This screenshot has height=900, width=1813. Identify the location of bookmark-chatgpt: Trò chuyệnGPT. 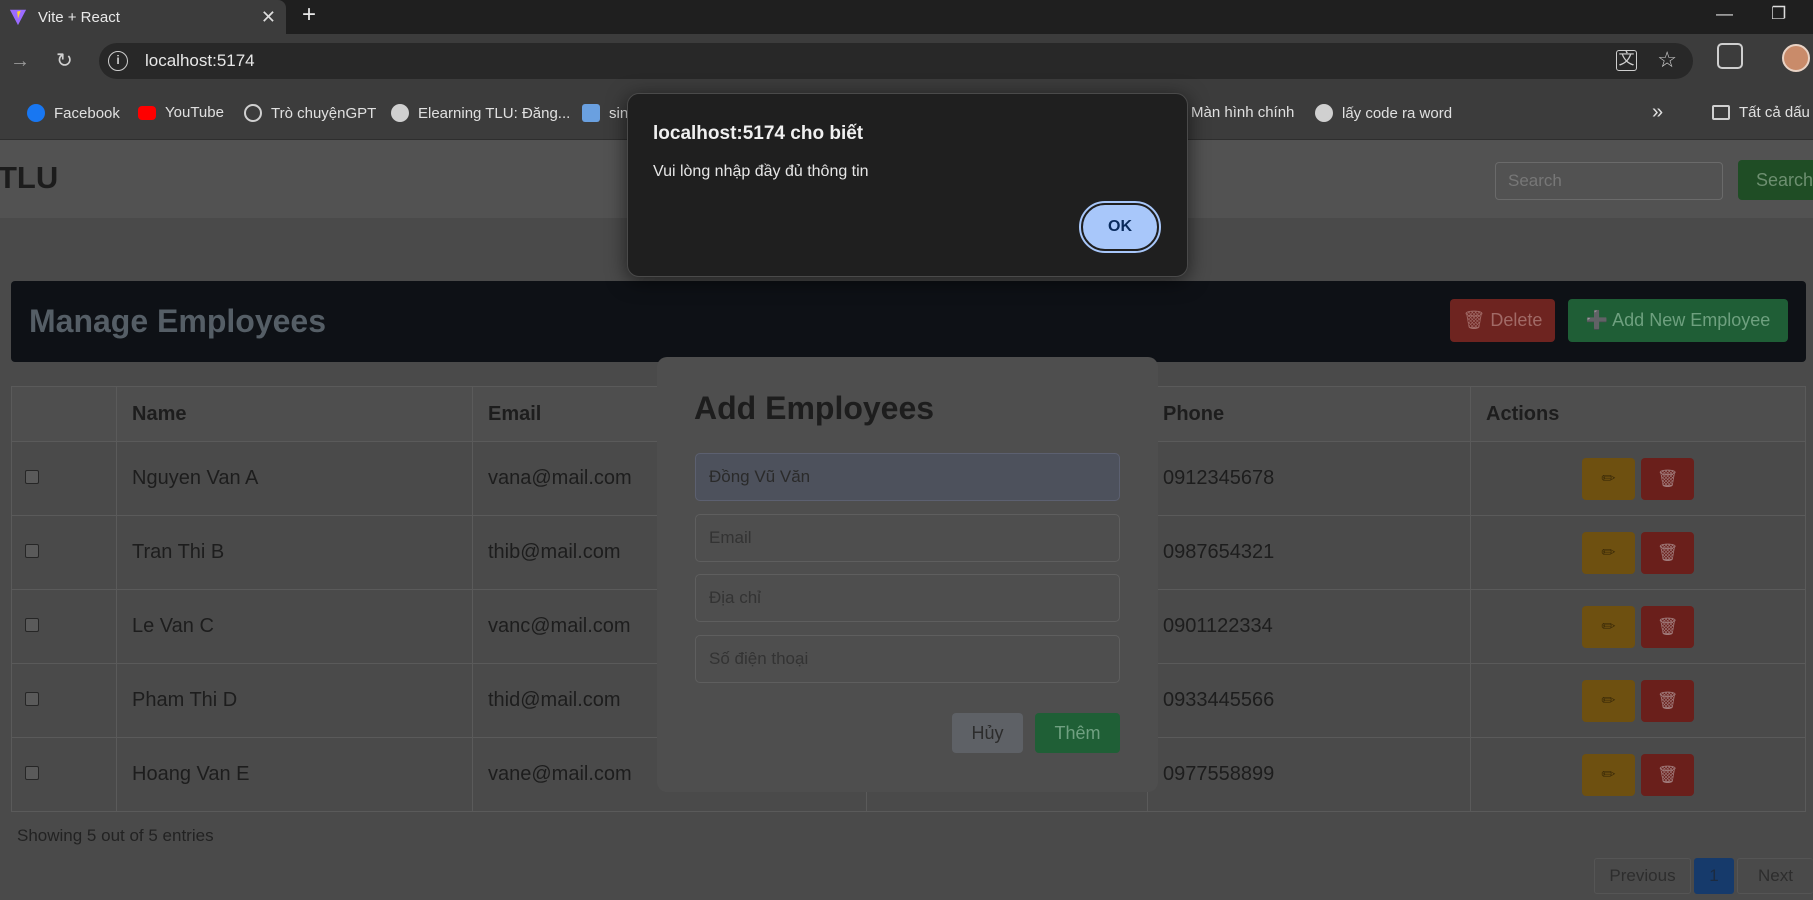
(310, 113).